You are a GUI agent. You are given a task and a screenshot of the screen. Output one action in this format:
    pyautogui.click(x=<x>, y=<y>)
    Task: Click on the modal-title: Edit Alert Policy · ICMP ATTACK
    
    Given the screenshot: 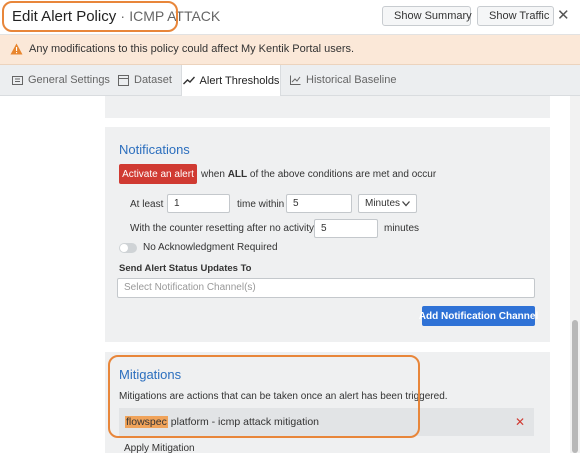 What is the action you would take?
    pyautogui.click(x=116, y=16)
    